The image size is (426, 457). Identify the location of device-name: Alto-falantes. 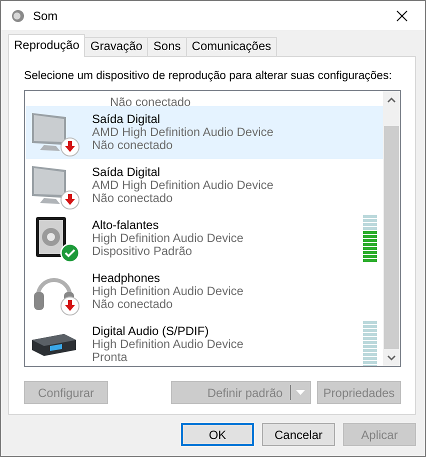
(126, 225).